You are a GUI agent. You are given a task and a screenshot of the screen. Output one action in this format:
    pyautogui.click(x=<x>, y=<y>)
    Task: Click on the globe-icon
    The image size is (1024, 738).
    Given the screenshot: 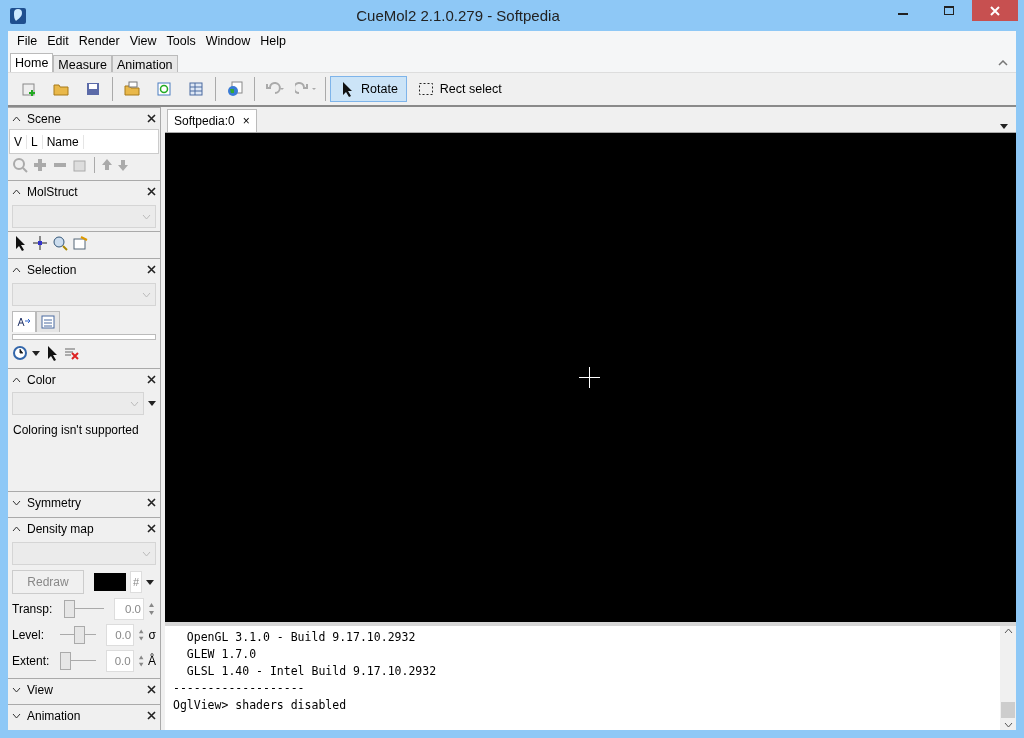 What is the action you would take?
    pyautogui.click(x=235, y=89)
    